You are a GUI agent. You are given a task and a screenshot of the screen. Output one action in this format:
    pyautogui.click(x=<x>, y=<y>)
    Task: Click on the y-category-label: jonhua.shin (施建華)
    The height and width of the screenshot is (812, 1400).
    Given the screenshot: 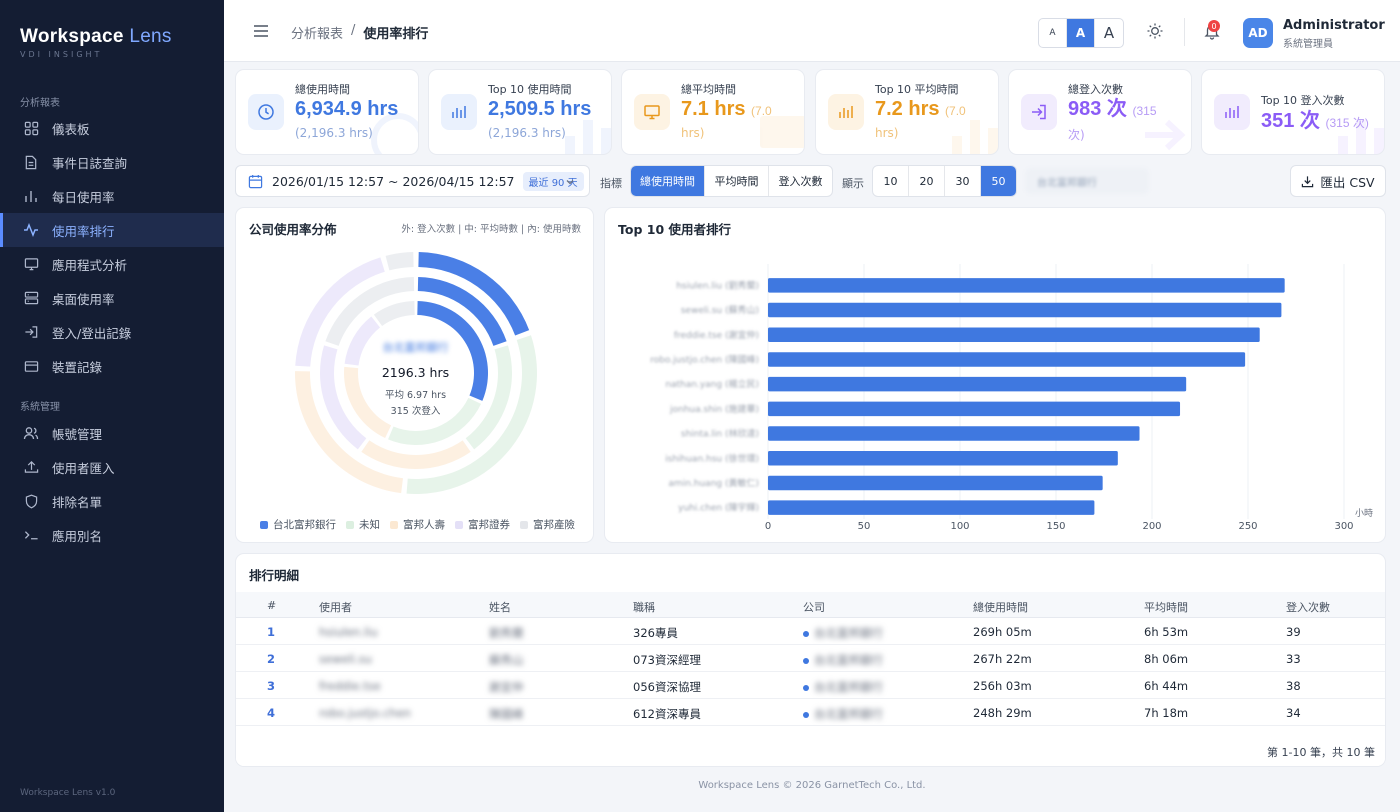 What is the action you would take?
    pyautogui.click(x=714, y=409)
    